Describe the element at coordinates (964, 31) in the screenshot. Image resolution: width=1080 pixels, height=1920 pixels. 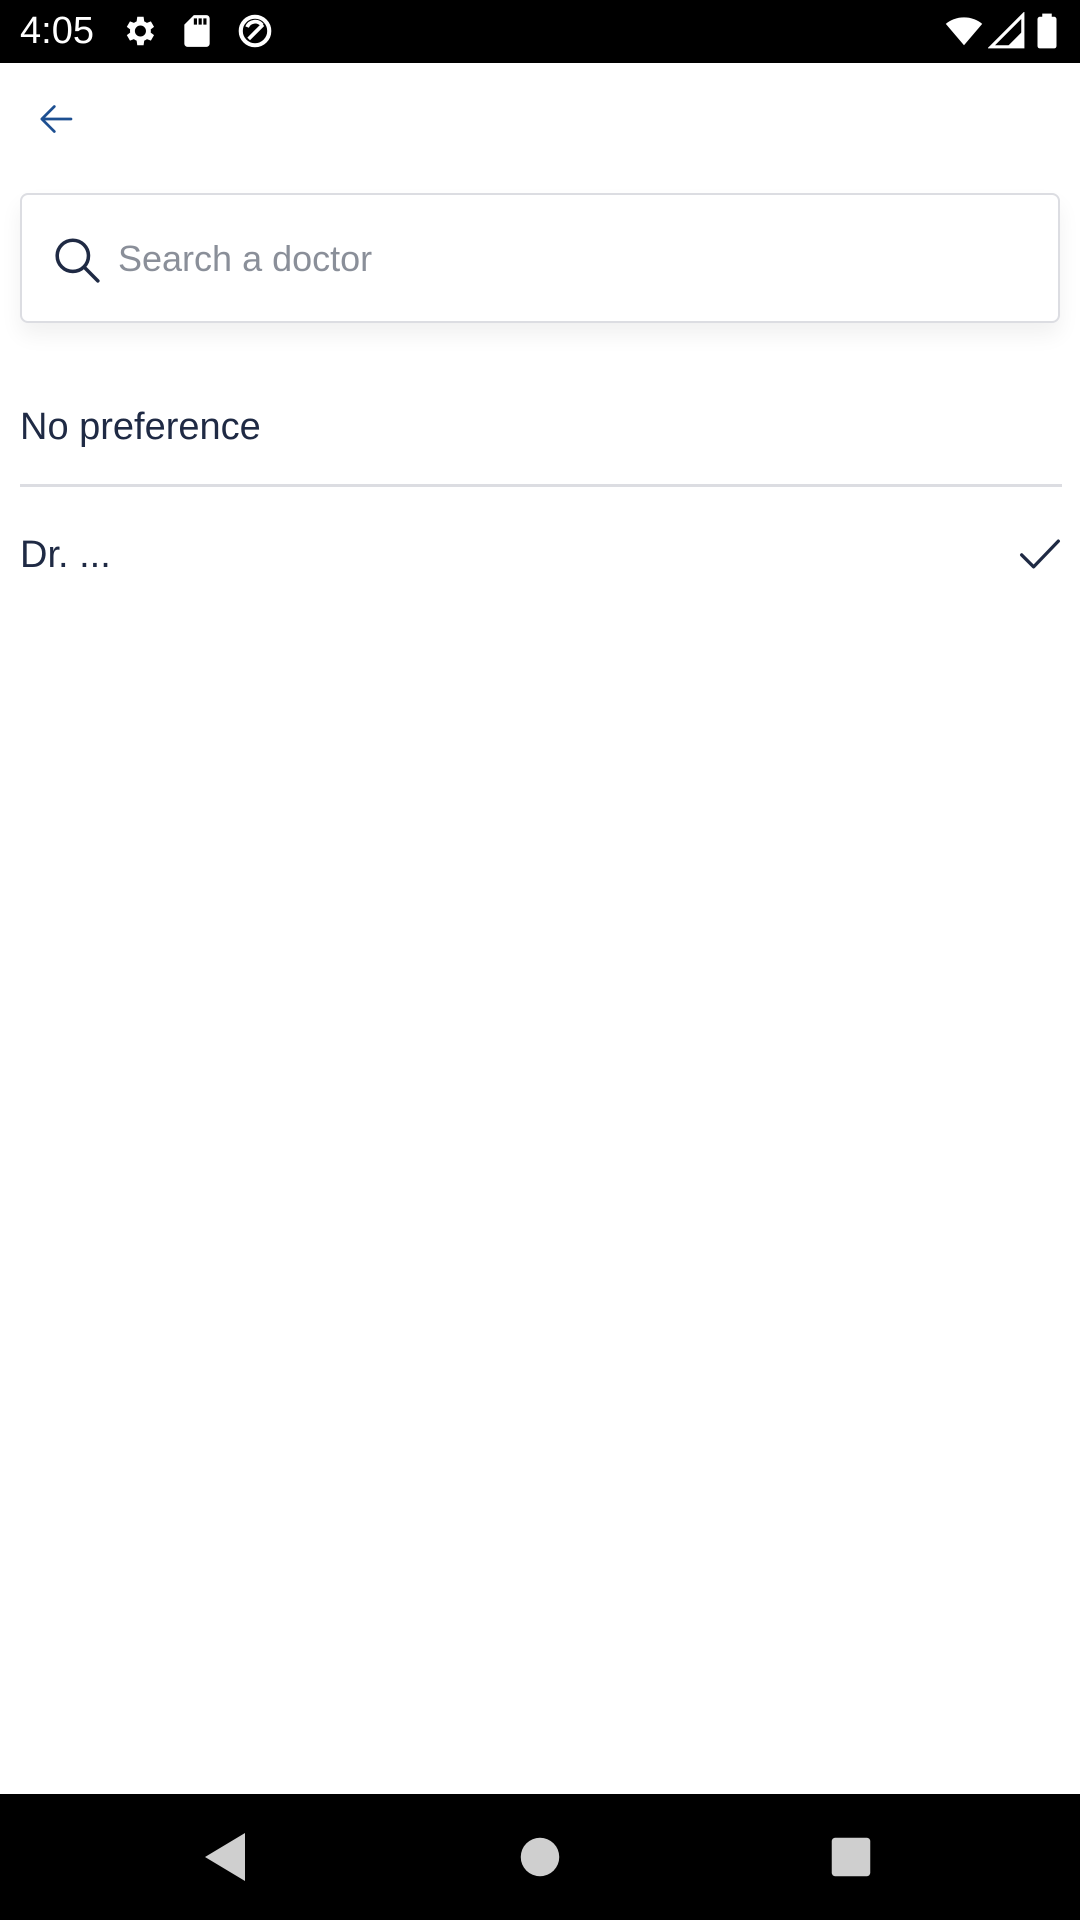
I see `wifi-icon` at that location.